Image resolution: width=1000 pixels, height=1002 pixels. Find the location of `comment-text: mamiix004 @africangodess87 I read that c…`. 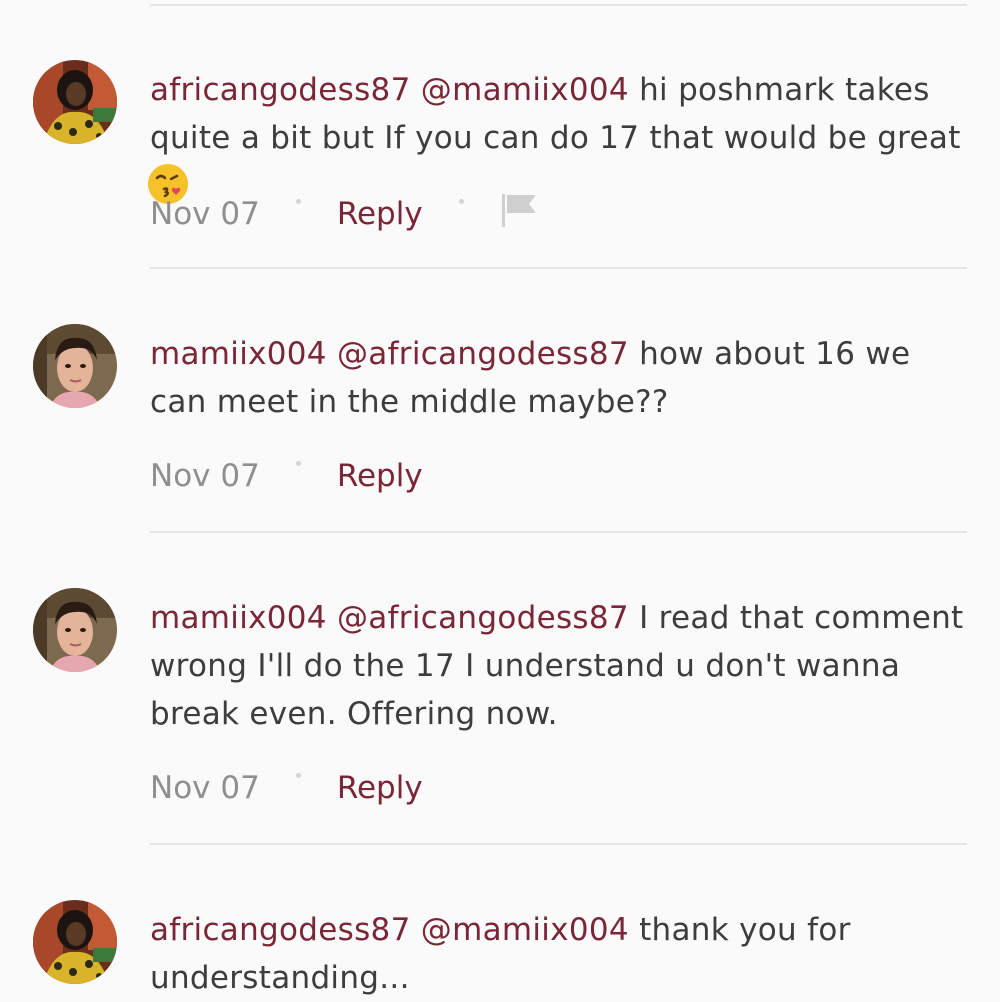

comment-text: mamiix004 @africangodess87 I read that c… is located at coordinates (557, 666).